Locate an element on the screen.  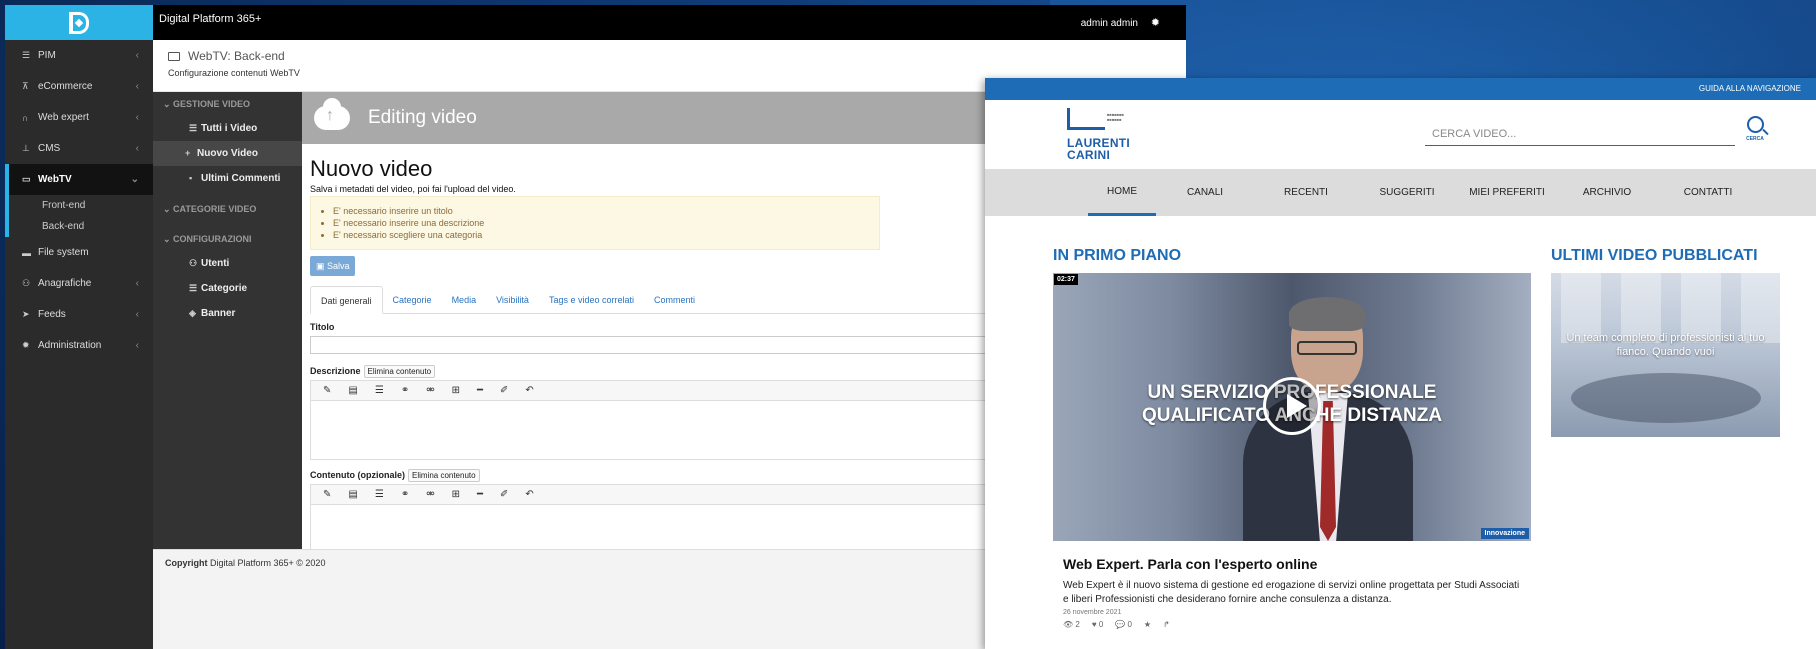
nav-canali: CANALI is located at coordinates (1205, 192).